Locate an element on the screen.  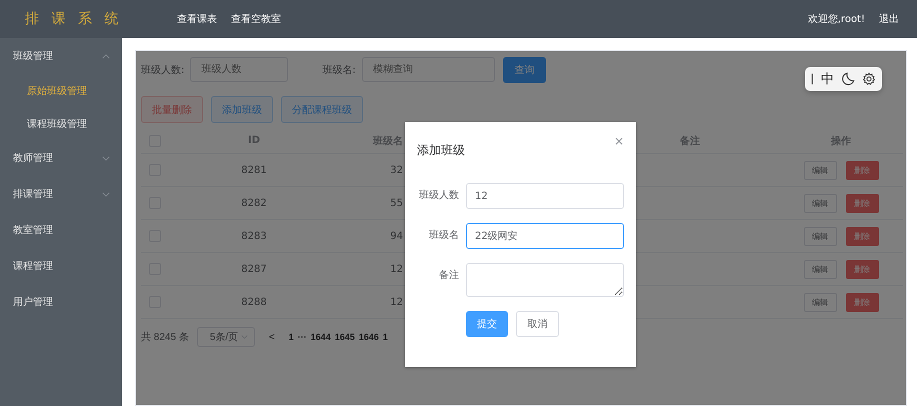
settings-icon is located at coordinates (869, 79).